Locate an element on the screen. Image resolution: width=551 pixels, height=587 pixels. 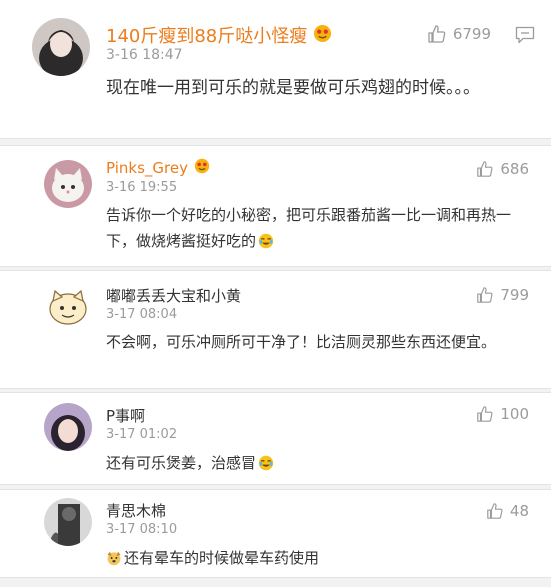
dog-face-emoji is located at coordinates (114, 561).